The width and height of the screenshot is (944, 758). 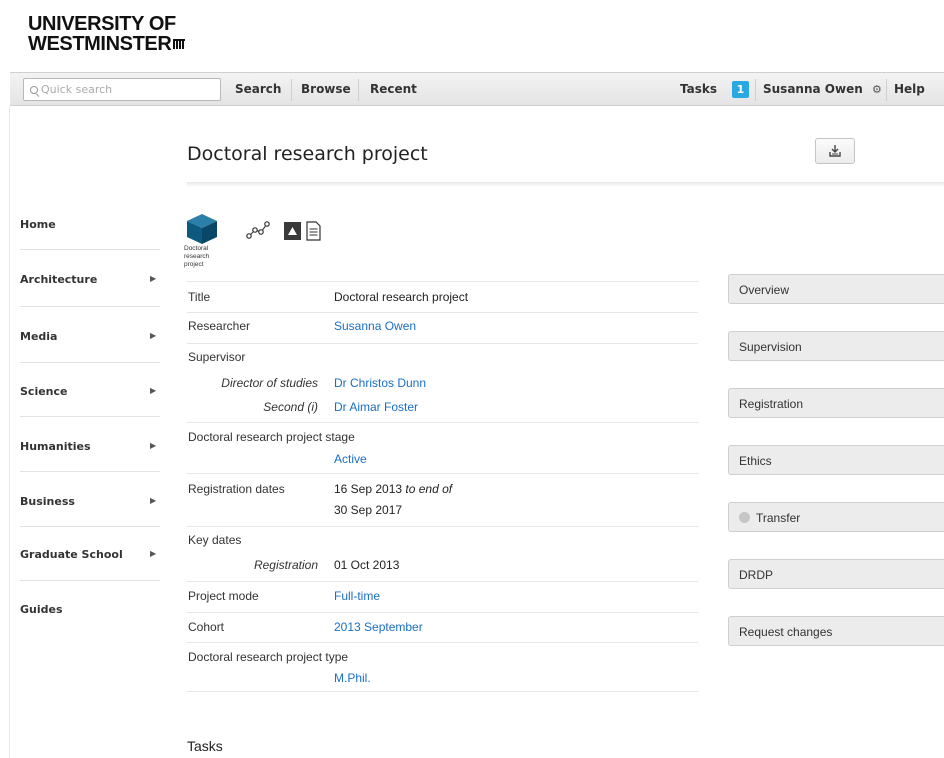 I want to click on registration-dates-value: 16 Sep 2013 to end of, so click(x=393, y=489).